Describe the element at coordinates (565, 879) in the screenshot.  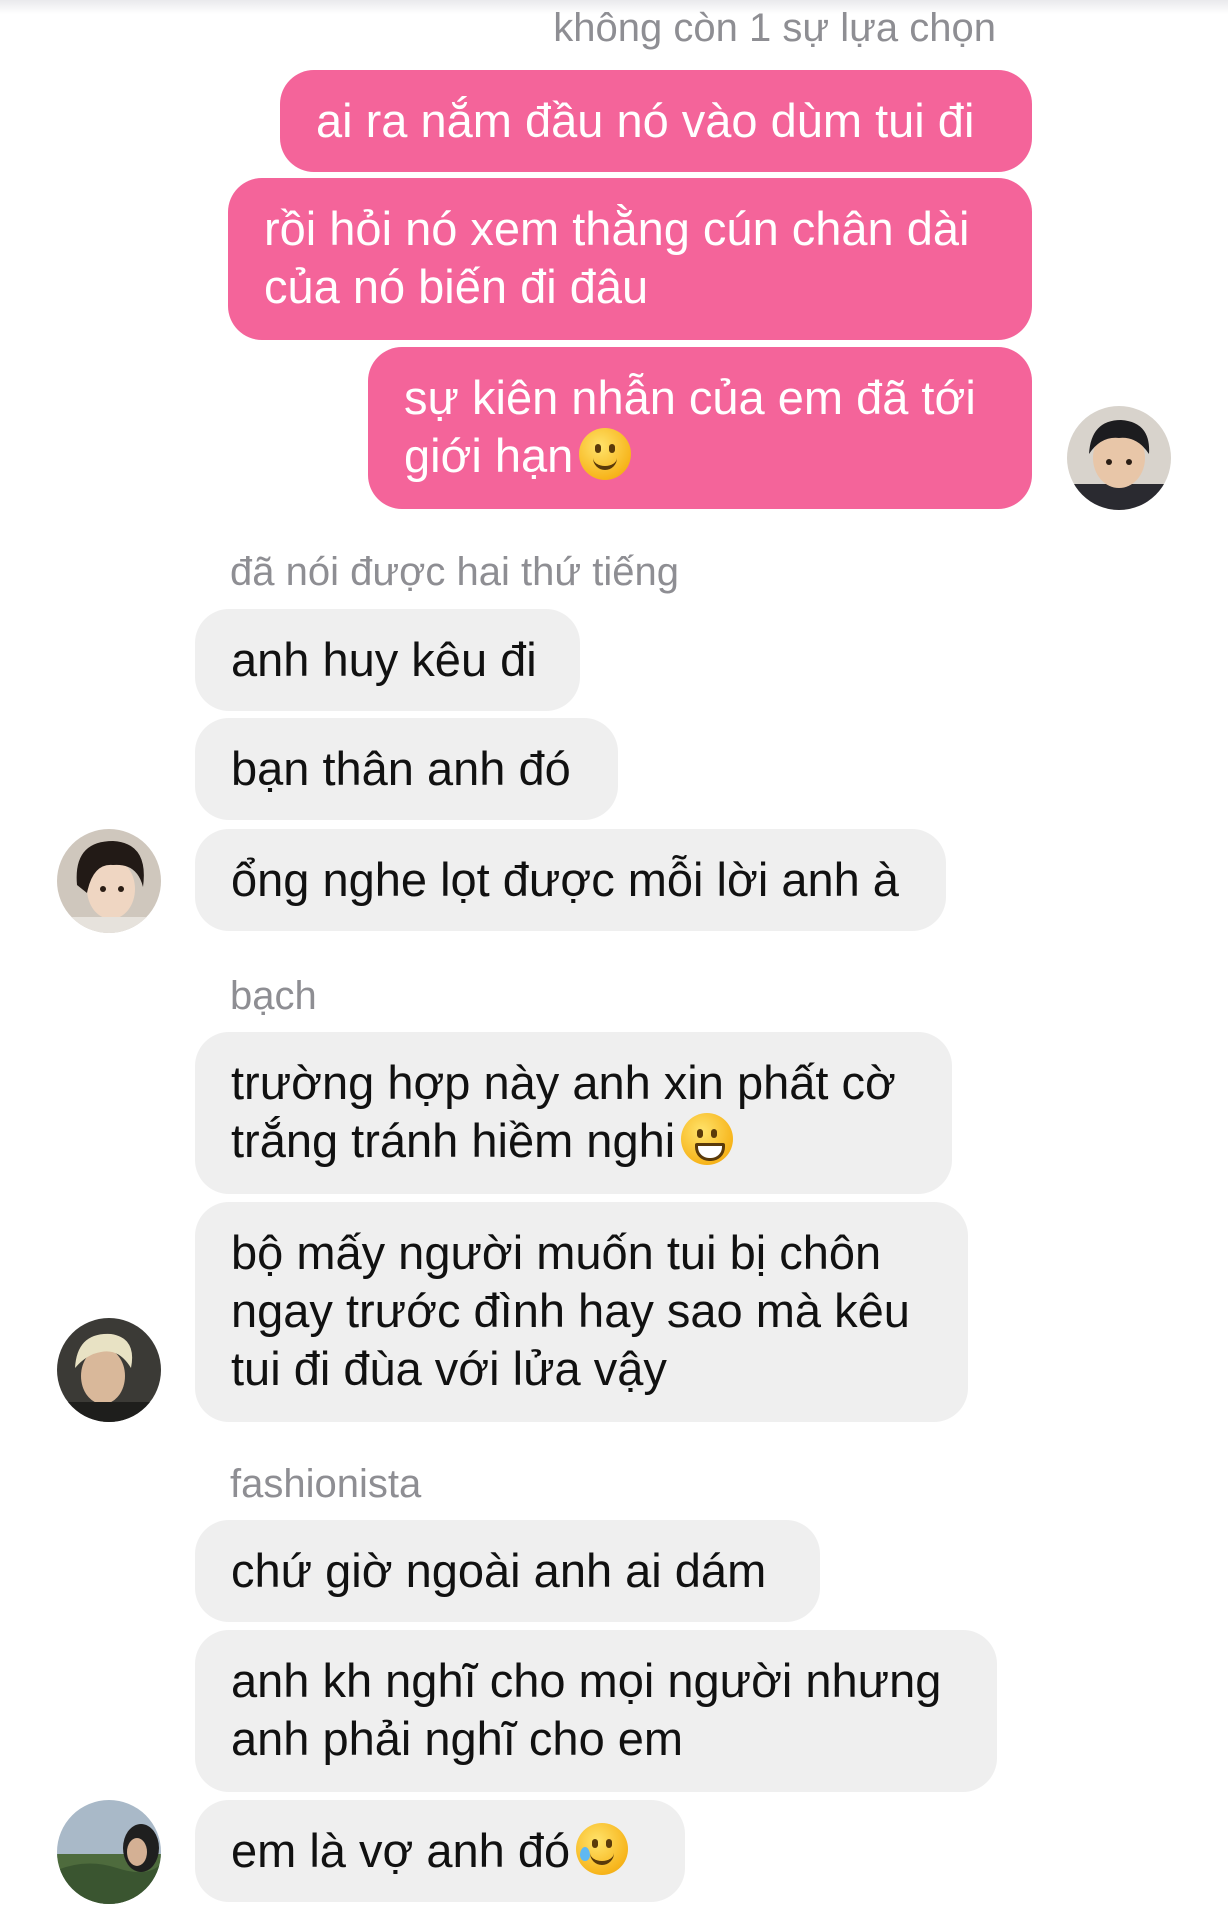
I see `message-text: ổng nghe lọt được mỗi lời anh à` at that location.